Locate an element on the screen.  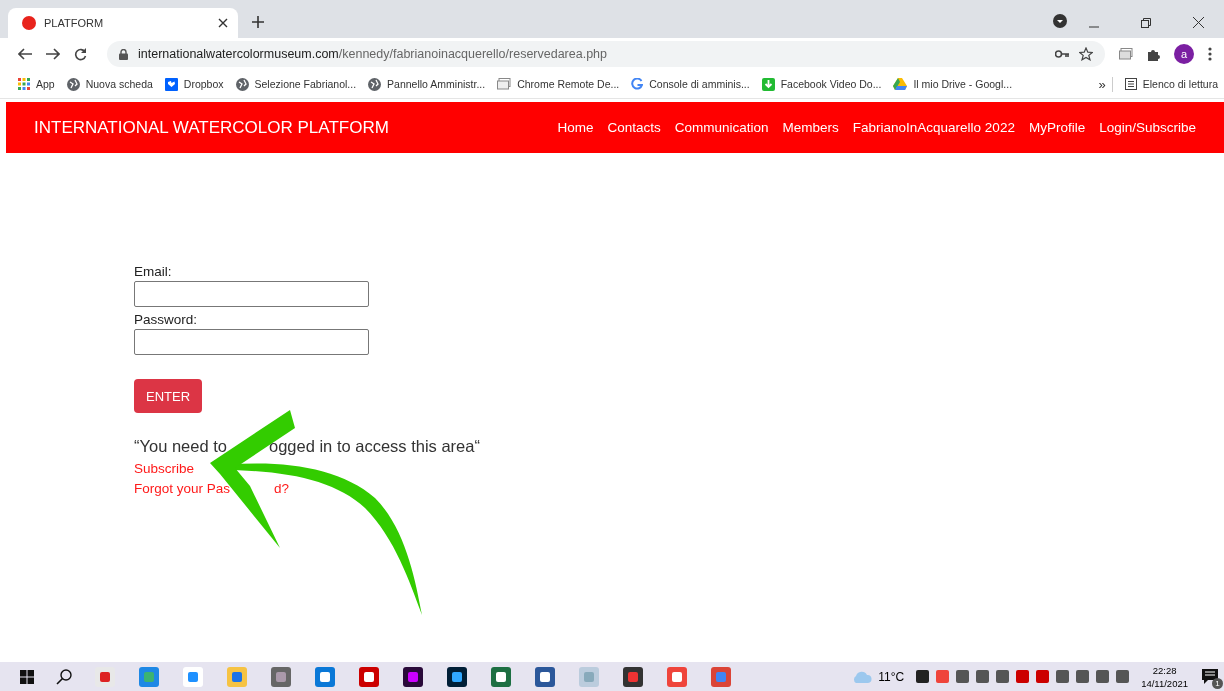
bookmark-item: Nuova scheda is located at coordinates (109, 84).